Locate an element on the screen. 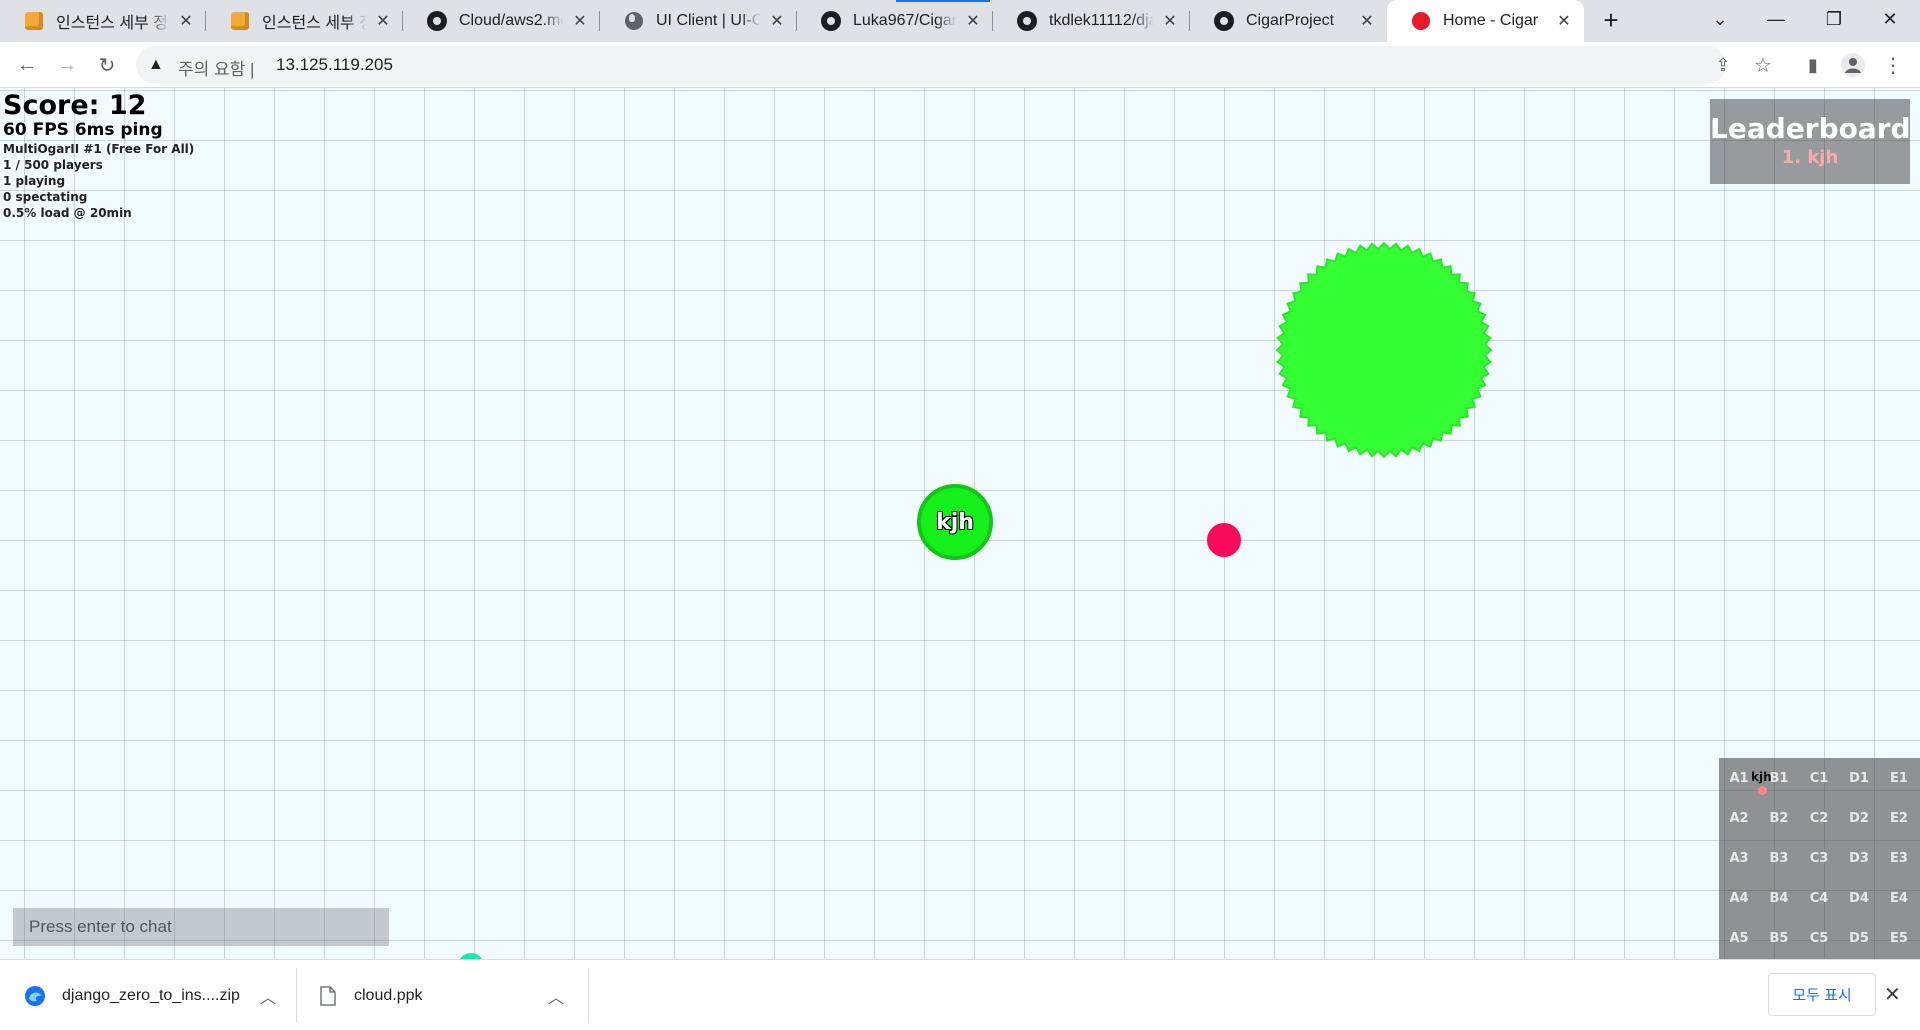 The image size is (1920, 1030). minimap-cell-a4: A4 is located at coordinates (1739, 898).